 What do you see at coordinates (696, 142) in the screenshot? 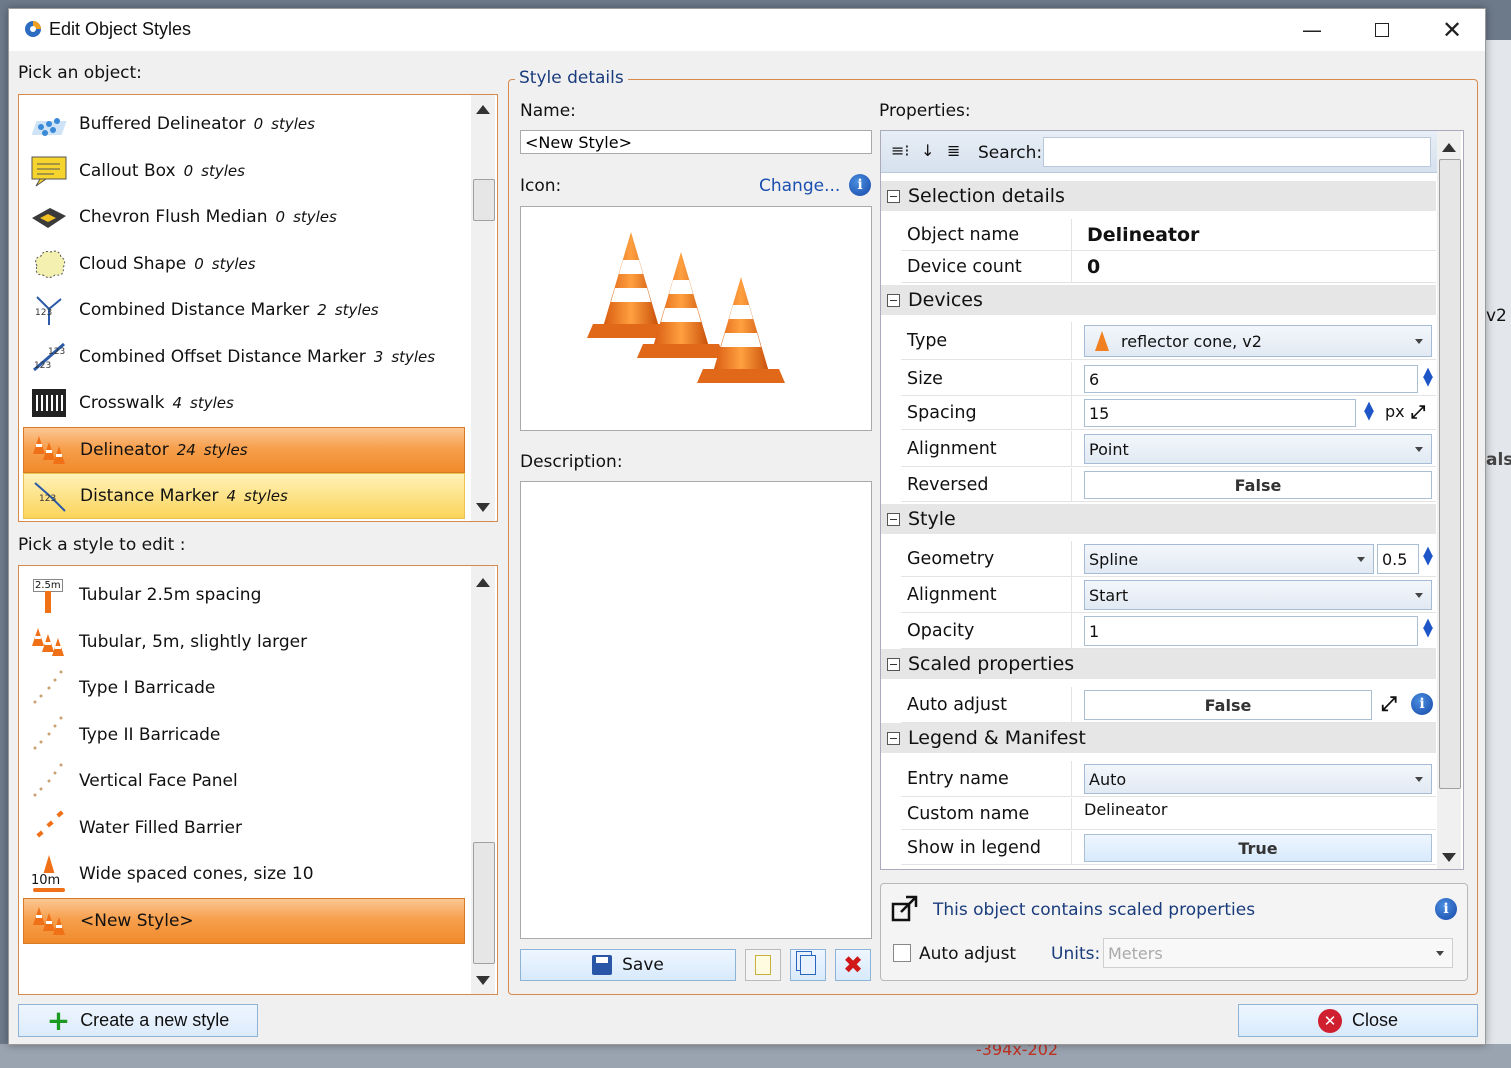
I see `style-name-input` at bounding box center [696, 142].